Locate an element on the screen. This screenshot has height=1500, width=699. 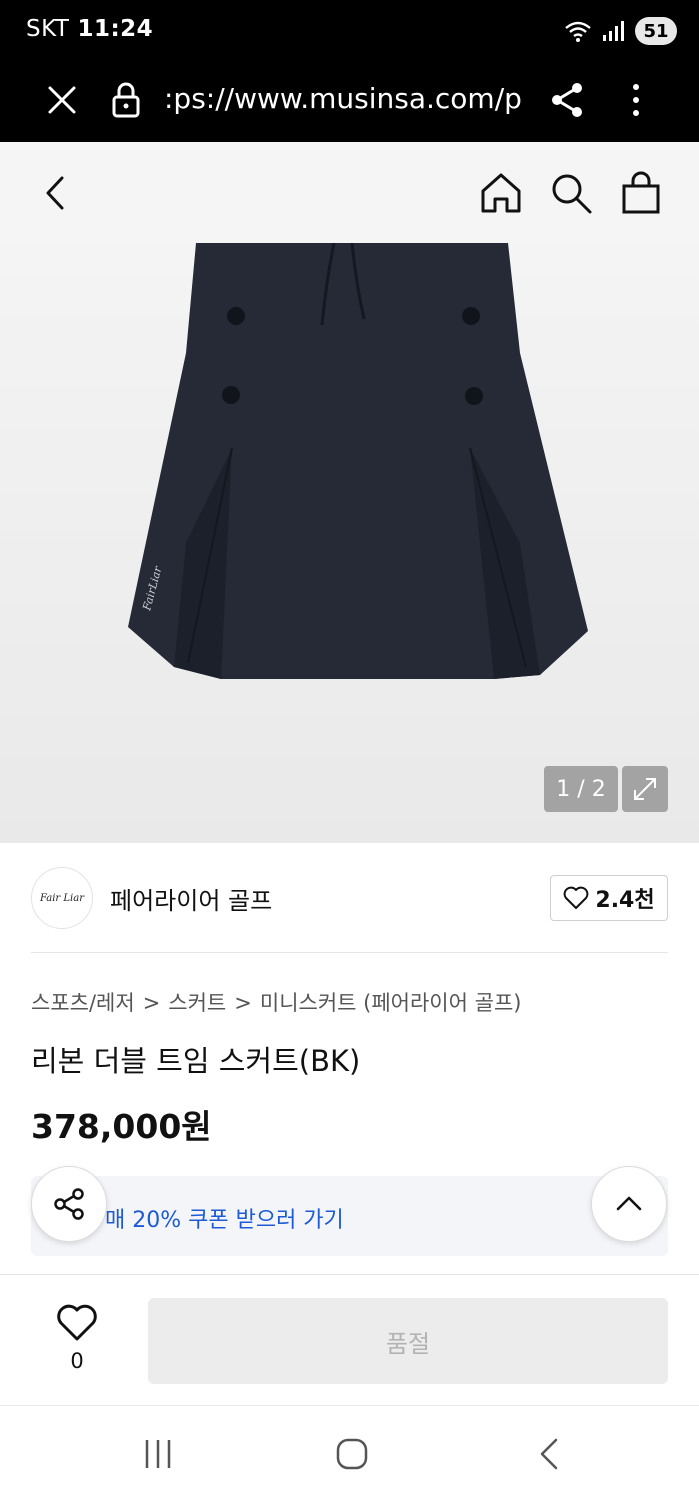
android-nav-bar is located at coordinates (349, 1452).